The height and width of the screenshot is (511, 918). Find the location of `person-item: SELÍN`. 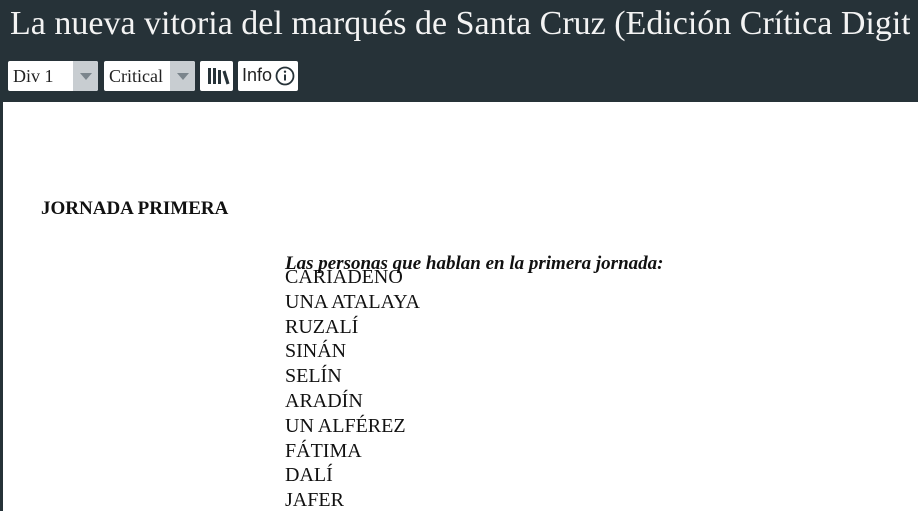

person-item: SELÍN is located at coordinates (313, 376).